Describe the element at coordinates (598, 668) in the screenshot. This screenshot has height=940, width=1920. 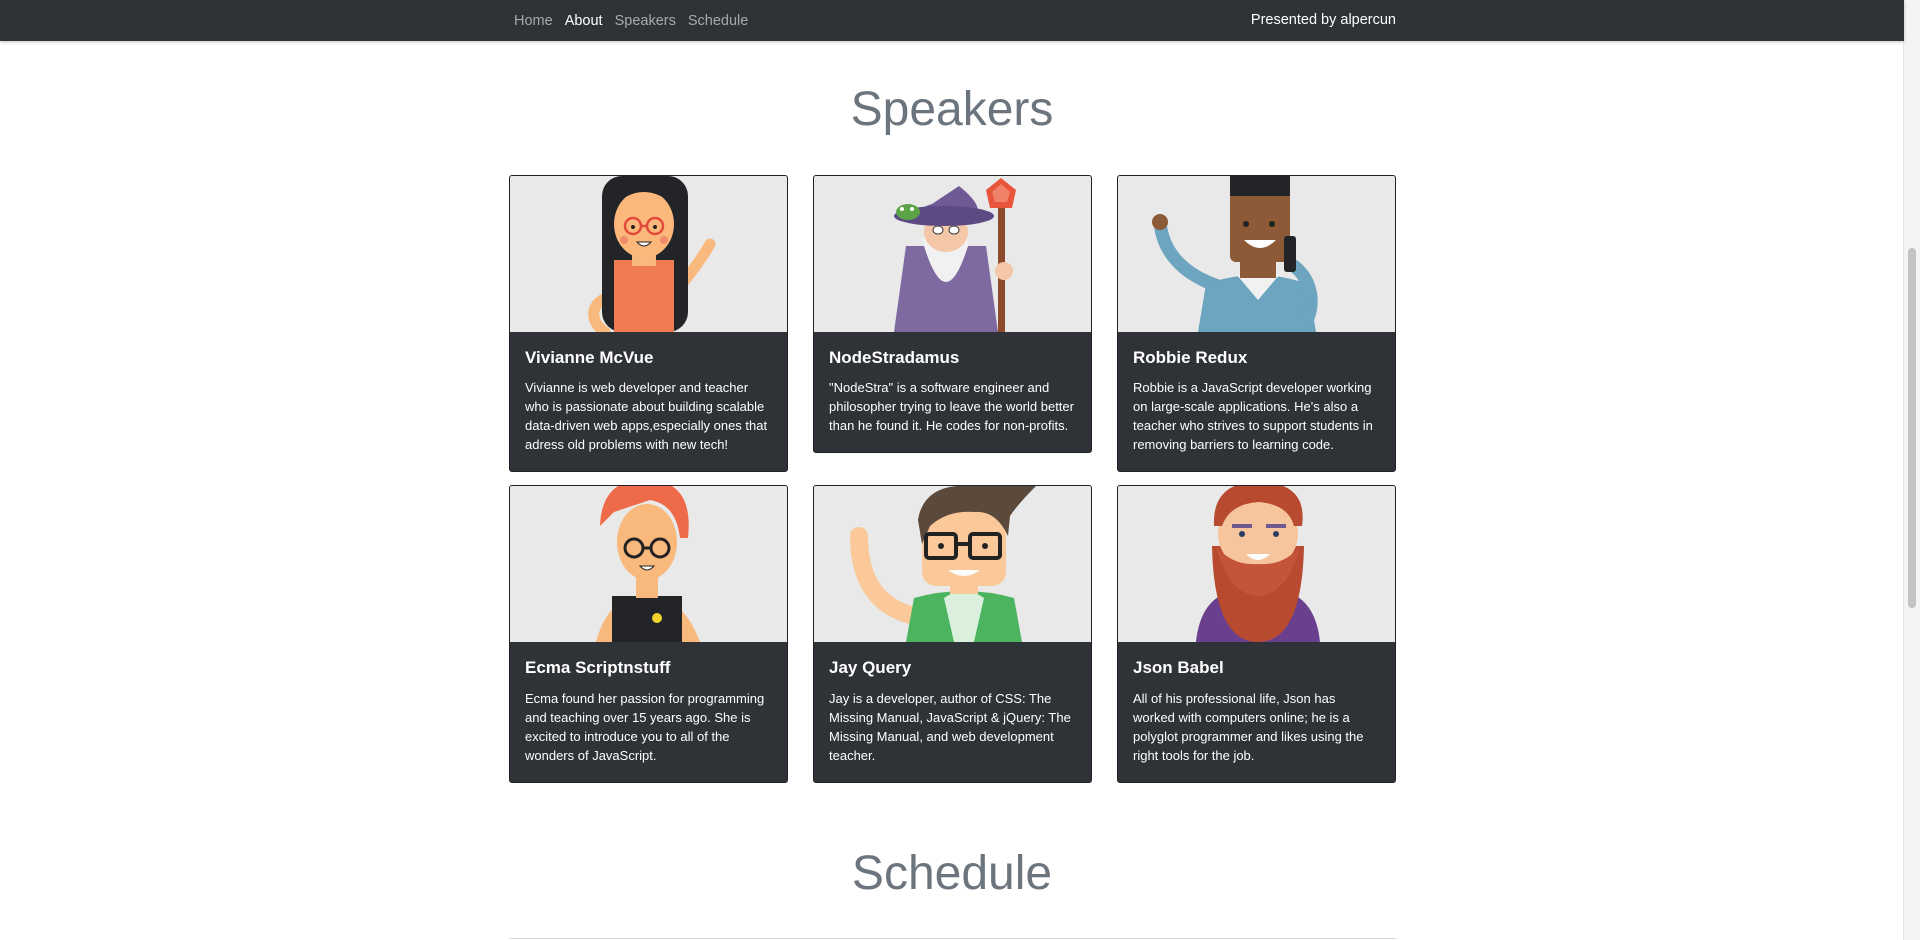
I see `speaker-name: Ecma Scriptnstuff` at that location.